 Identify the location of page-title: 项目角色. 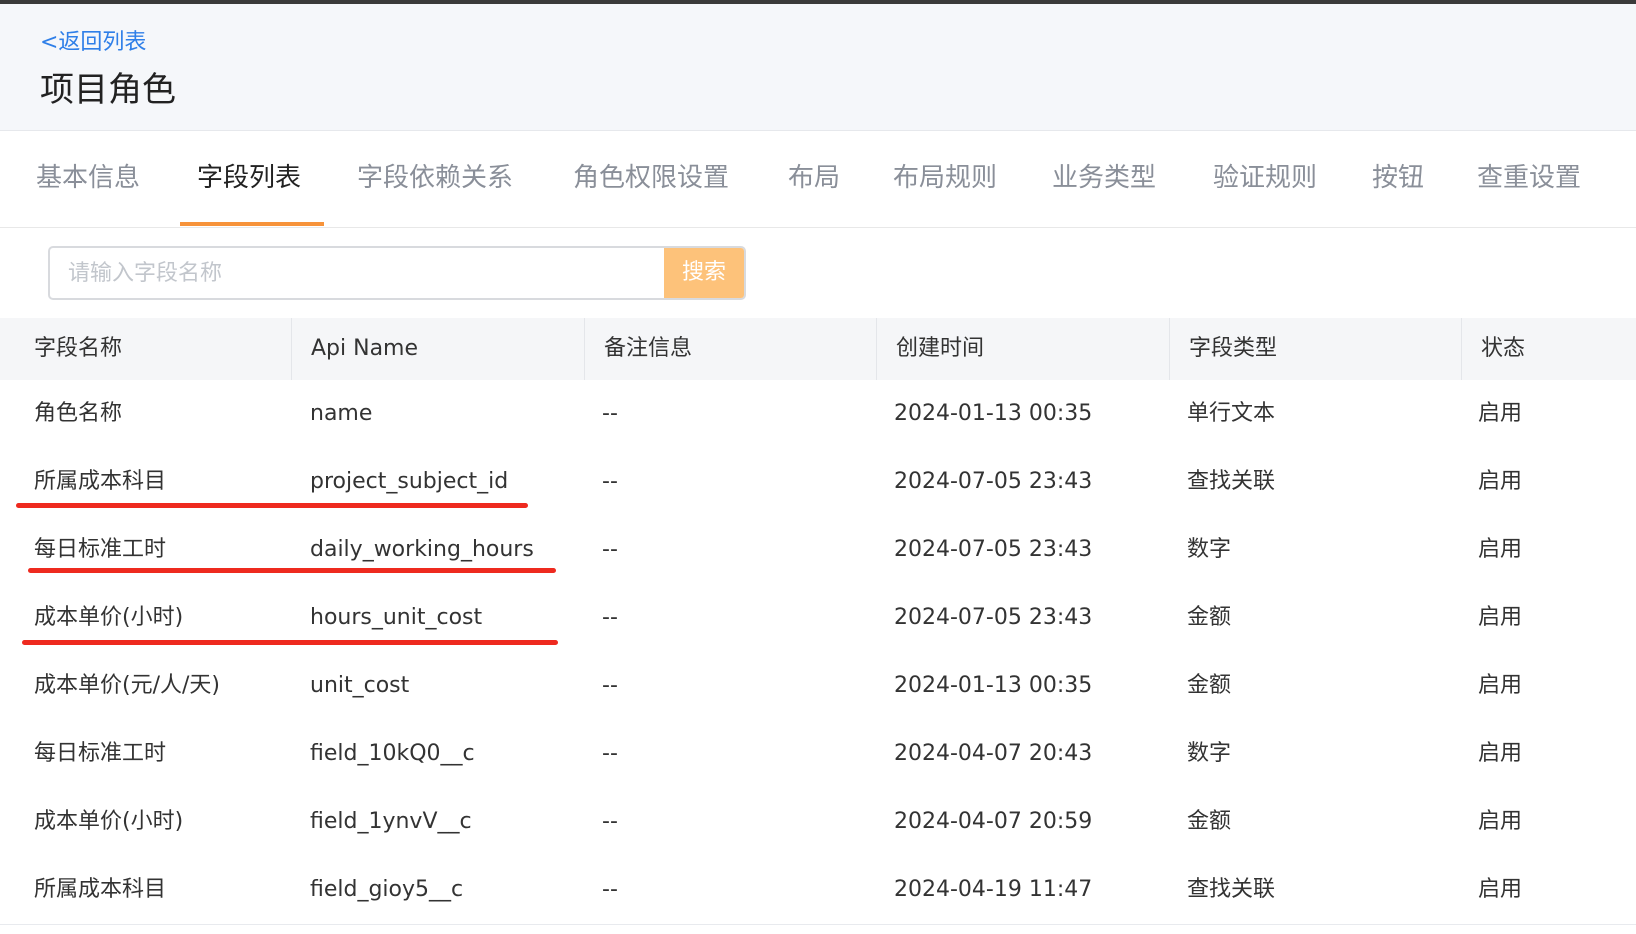
(108, 90).